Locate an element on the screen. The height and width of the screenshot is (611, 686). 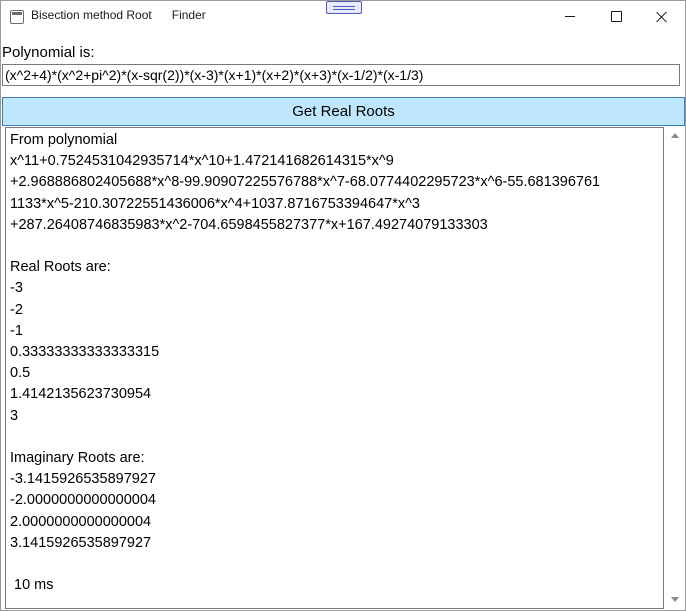
minimize-icon is located at coordinates (570, 16).